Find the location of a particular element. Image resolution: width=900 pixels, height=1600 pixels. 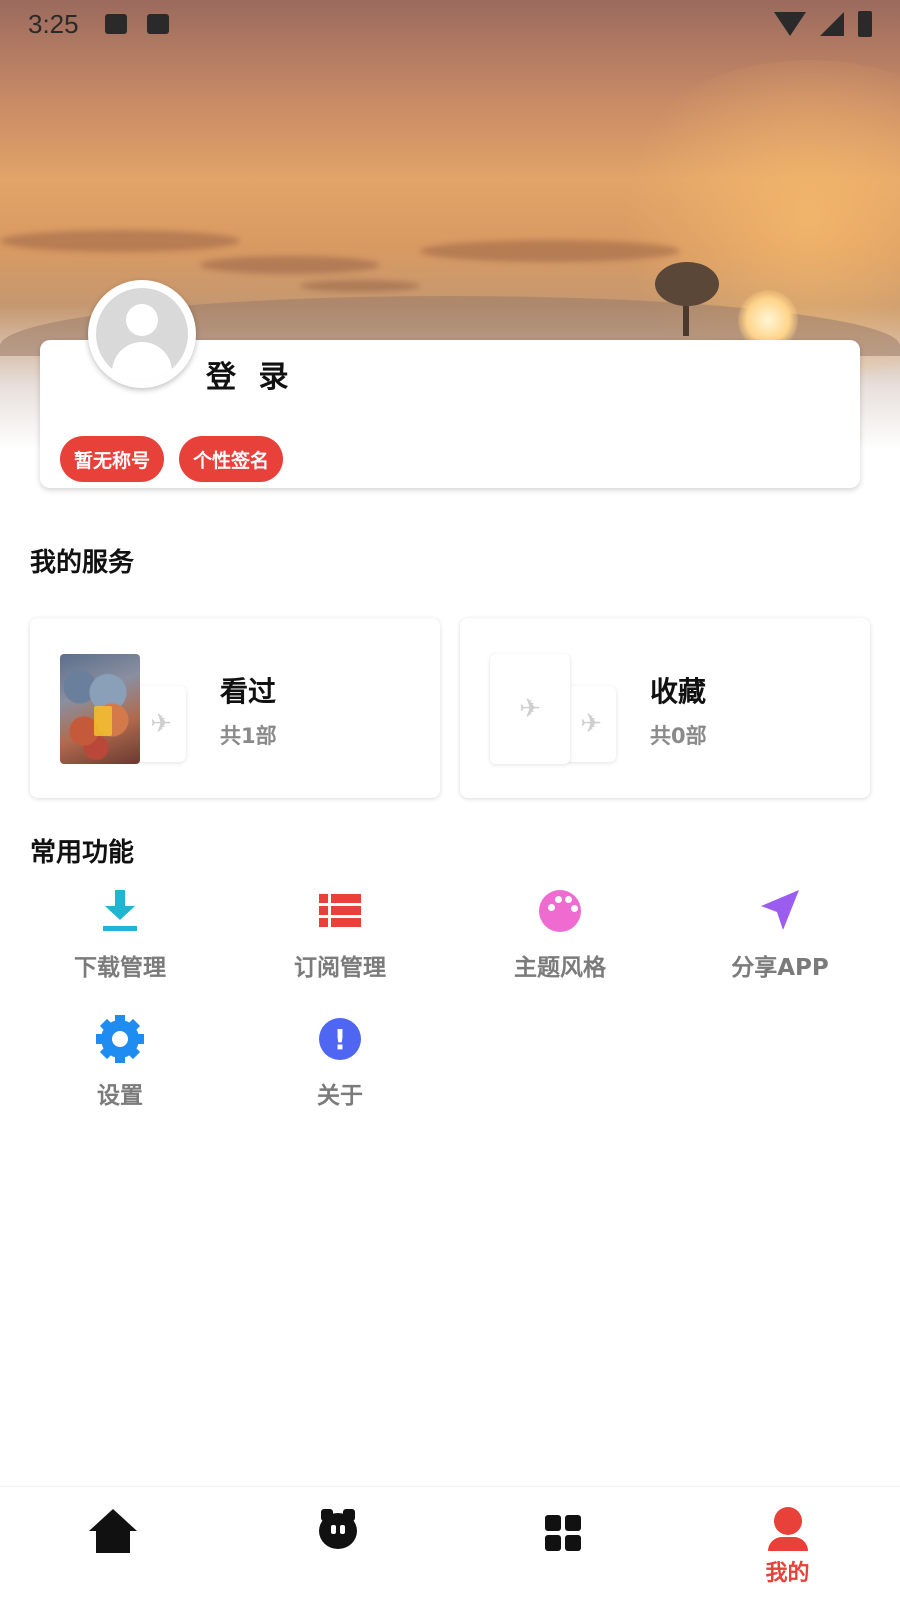

history-card: ✈ 看过 共1部 is located at coordinates (235, 708).